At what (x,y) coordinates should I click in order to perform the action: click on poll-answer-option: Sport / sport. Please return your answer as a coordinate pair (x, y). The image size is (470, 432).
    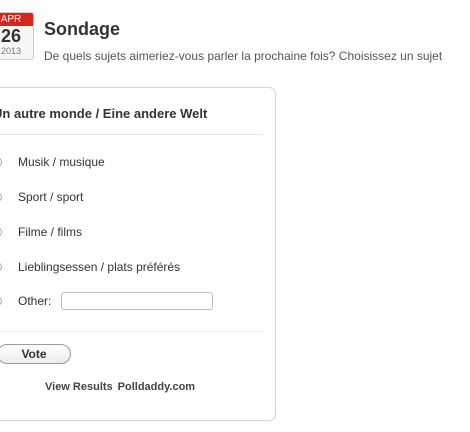
    Looking at the image, I should click on (41, 197).